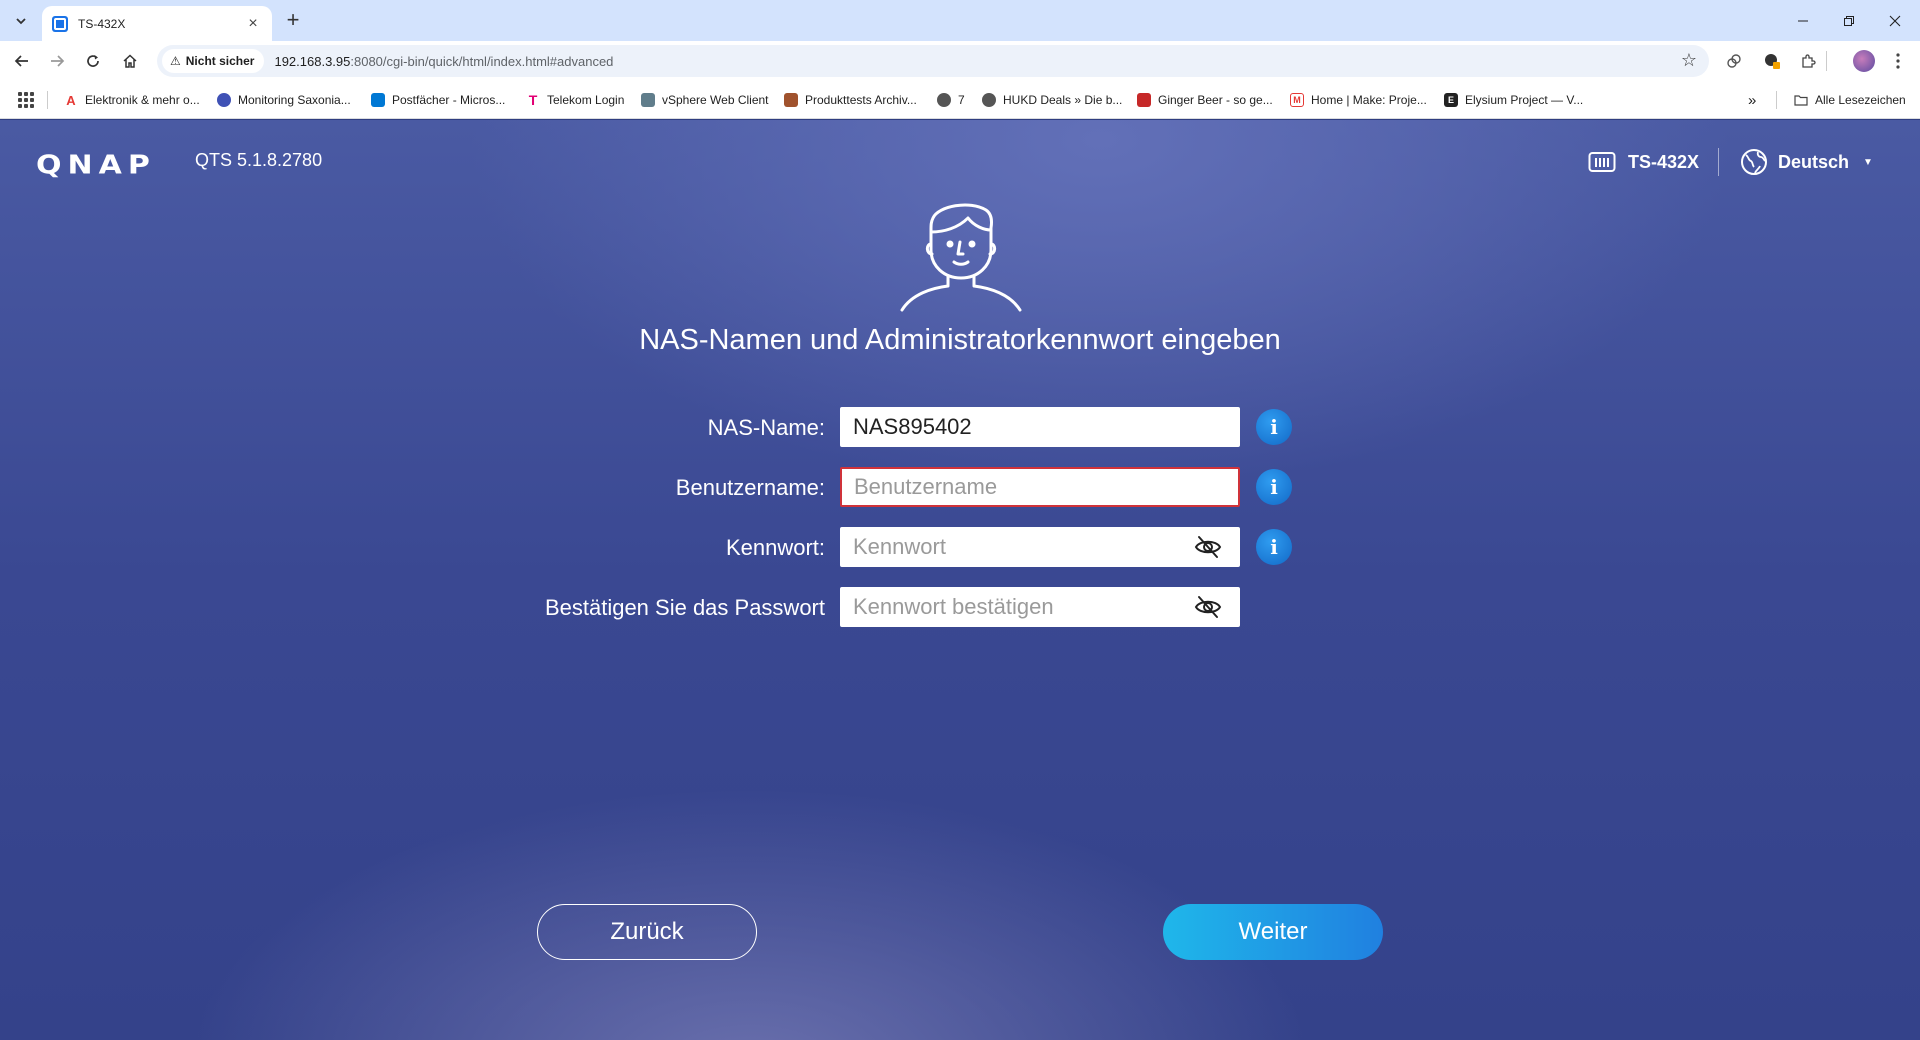 The image size is (1920, 1040). I want to click on qnap-favicon-icon, so click(60, 23).